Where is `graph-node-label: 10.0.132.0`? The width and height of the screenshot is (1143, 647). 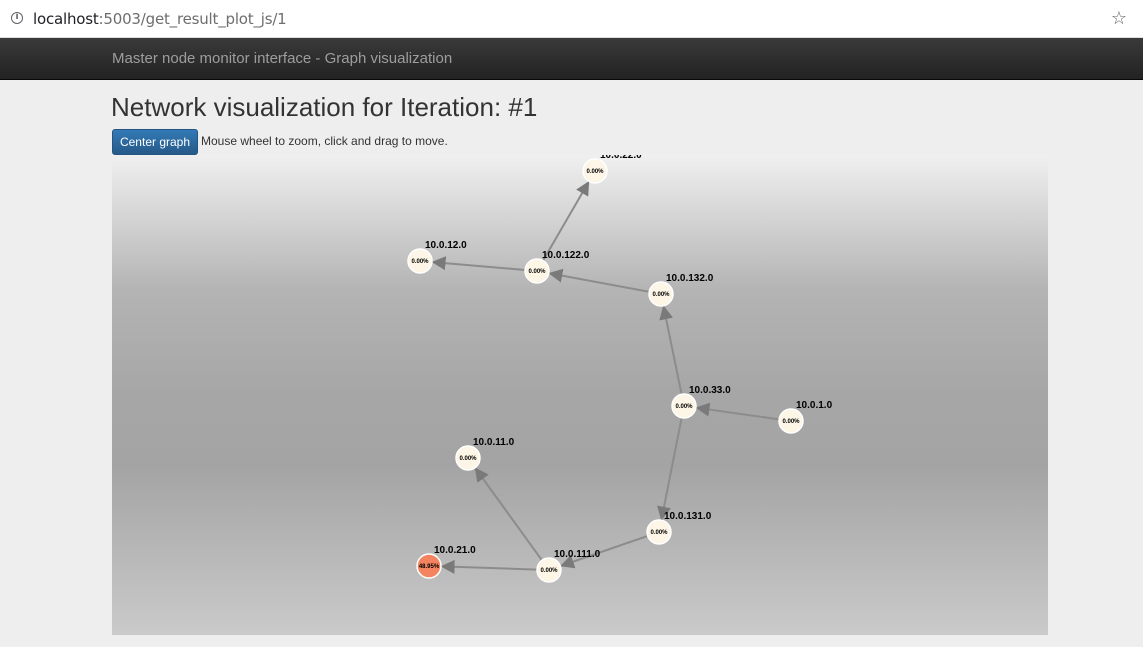 graph-node-label: 10.0.132.0 is located at coordinates (690, 278).